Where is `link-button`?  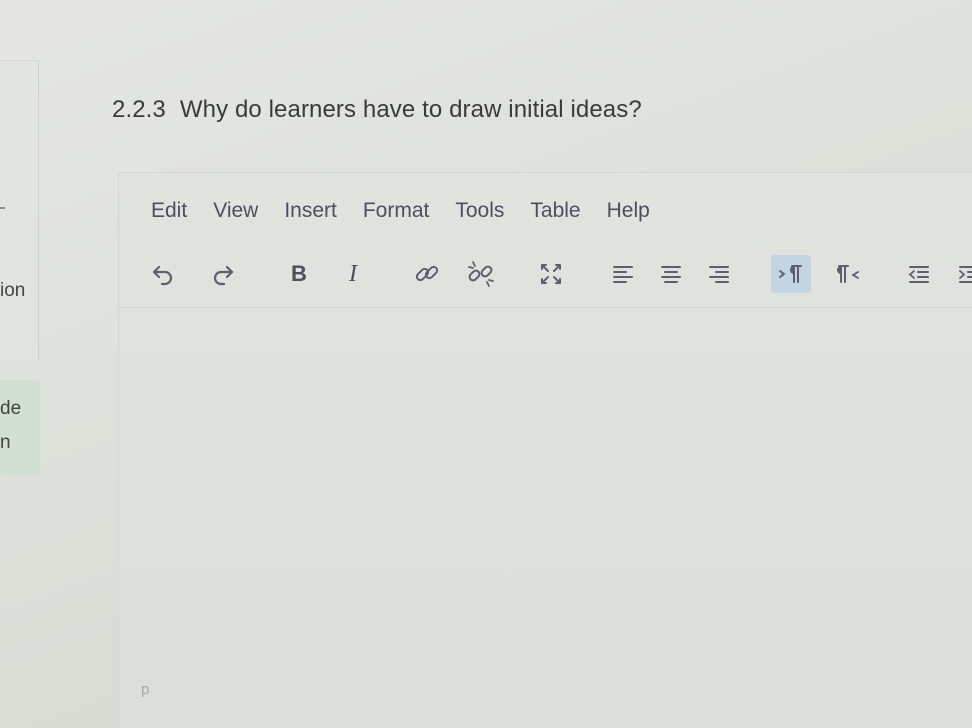 link-button is located at coordinates (427, 274).